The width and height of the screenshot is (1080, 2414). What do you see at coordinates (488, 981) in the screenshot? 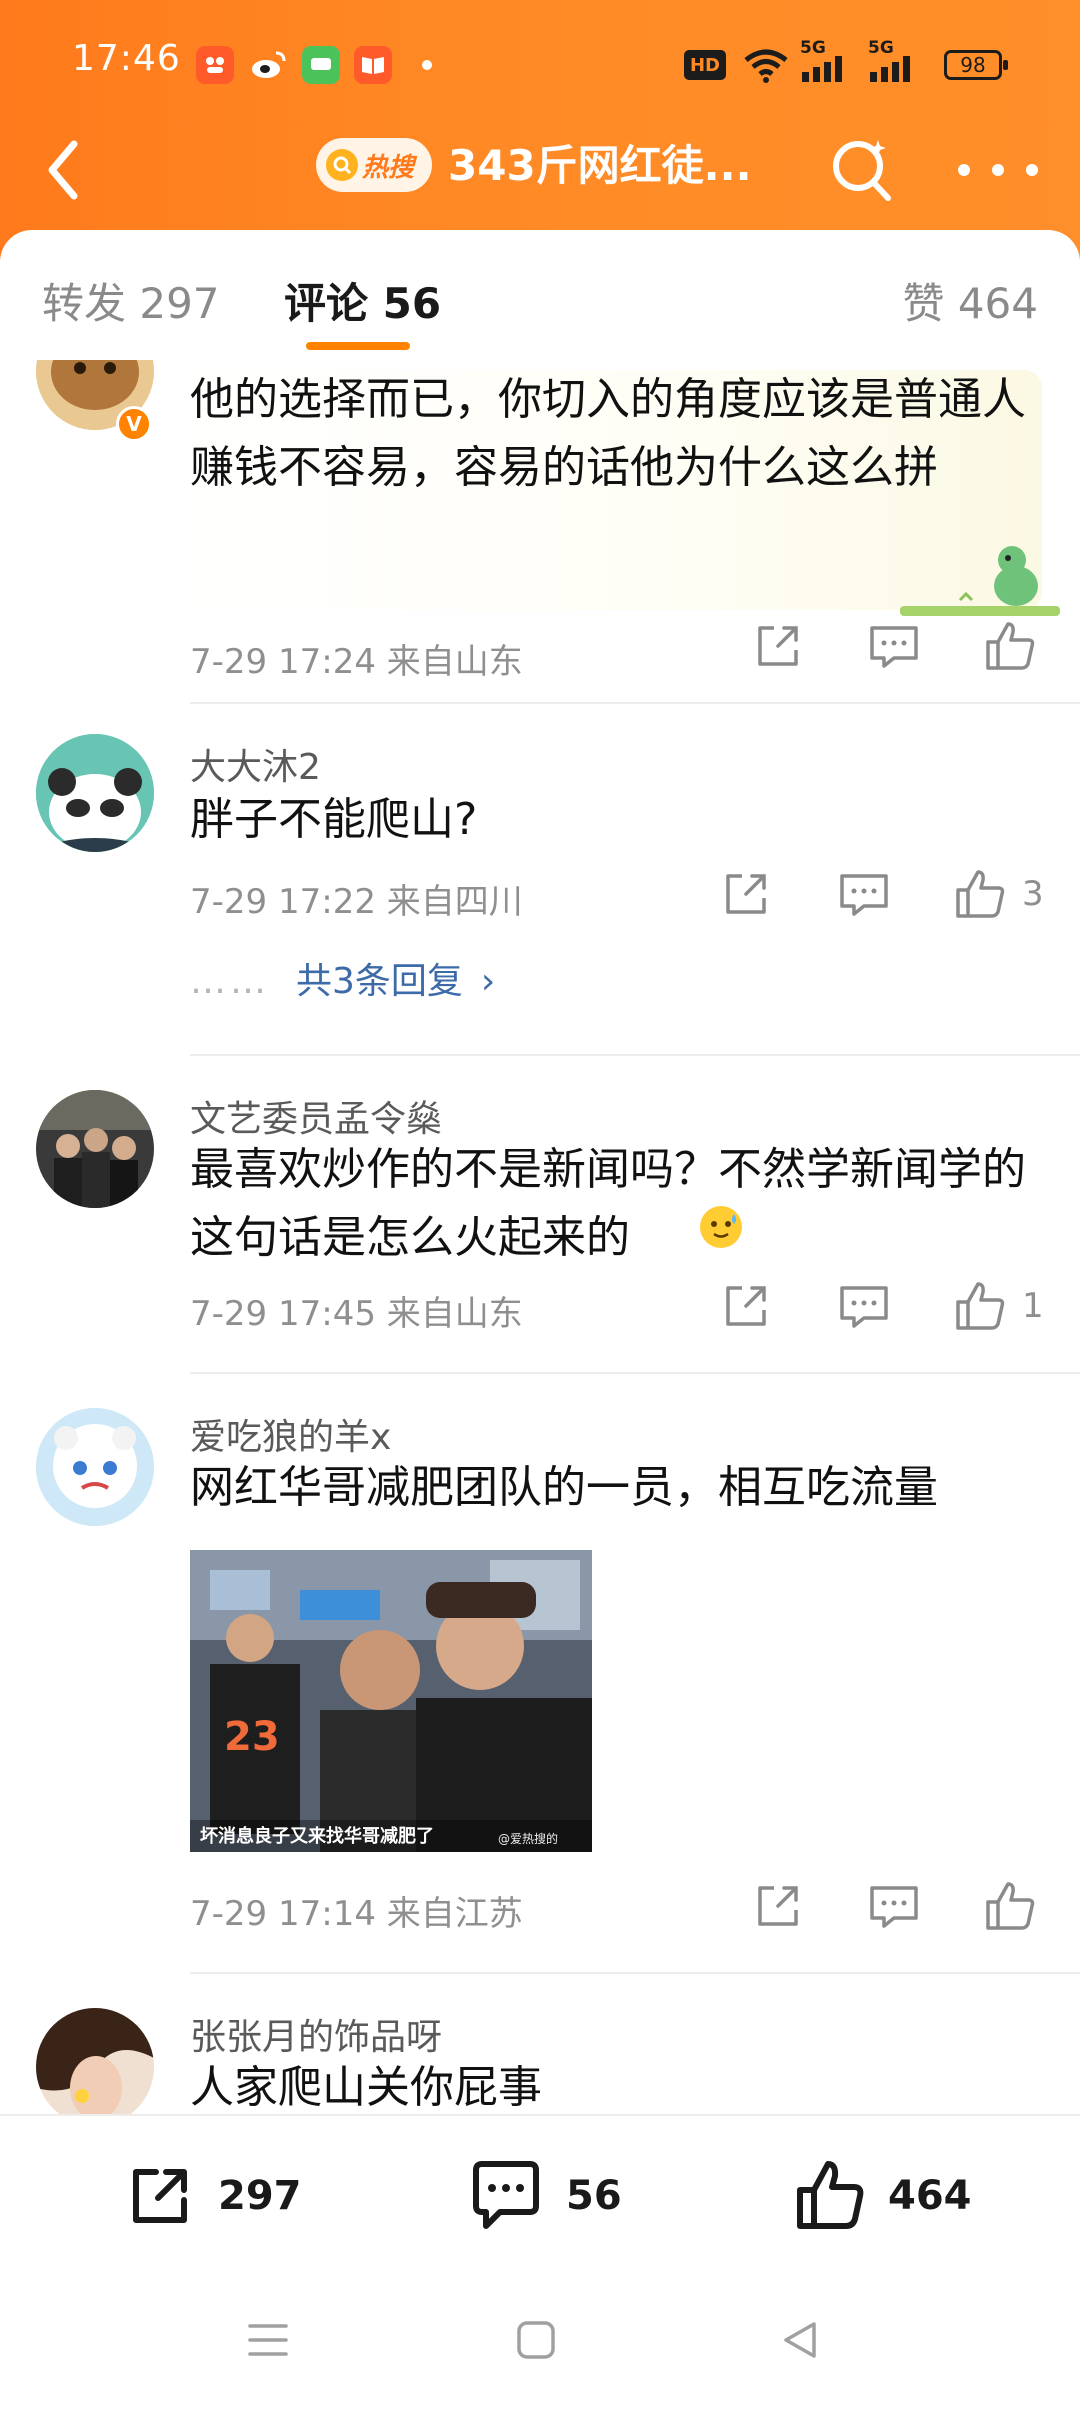
I see `chevron-right-icon: ›` at bounding box center [488, 981].